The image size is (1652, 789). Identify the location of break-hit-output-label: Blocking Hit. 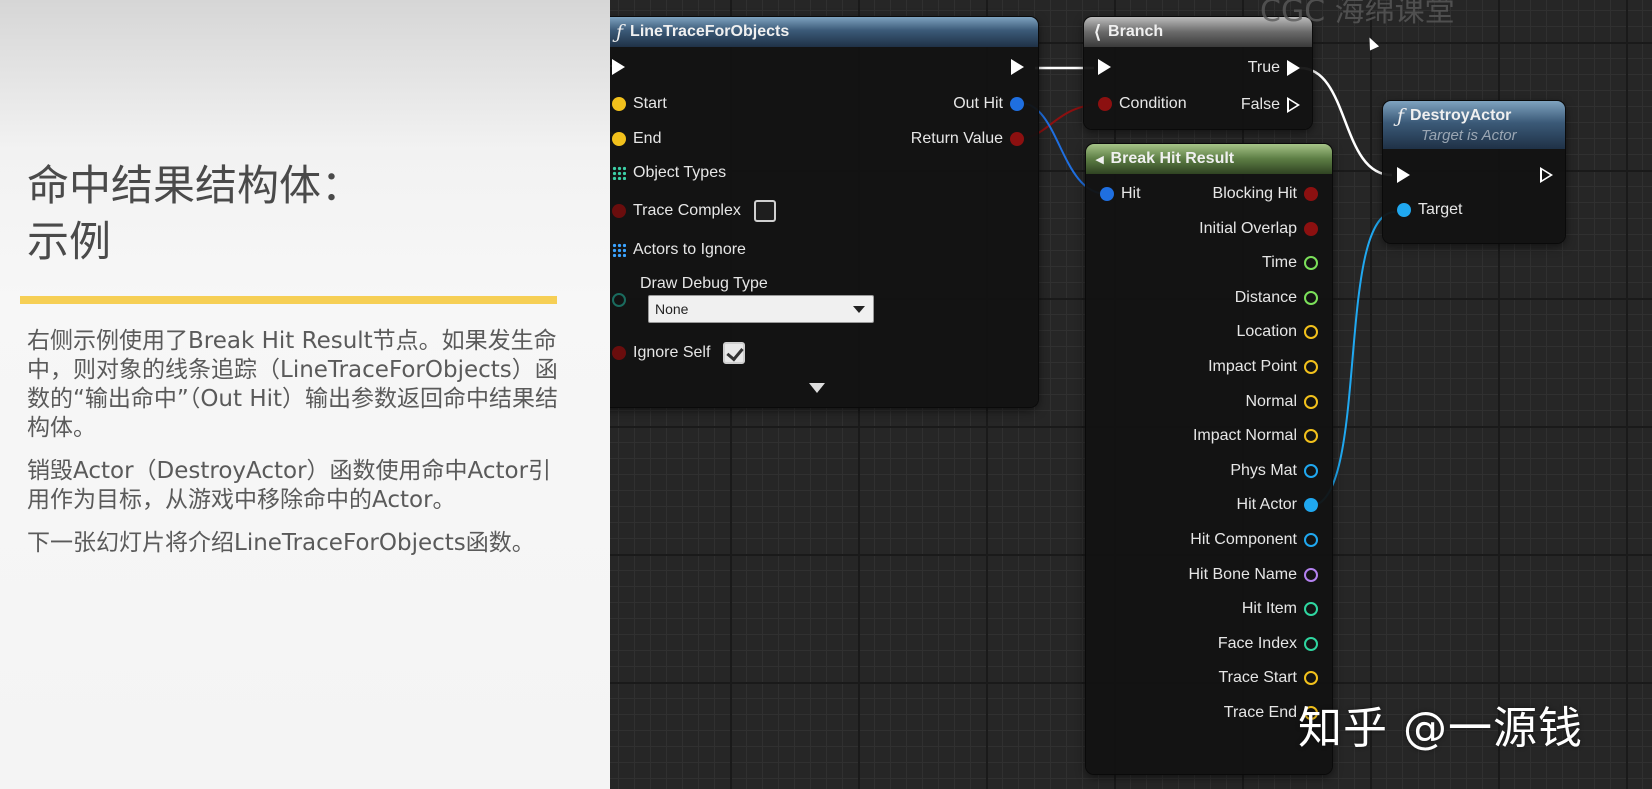
(1254, 193).